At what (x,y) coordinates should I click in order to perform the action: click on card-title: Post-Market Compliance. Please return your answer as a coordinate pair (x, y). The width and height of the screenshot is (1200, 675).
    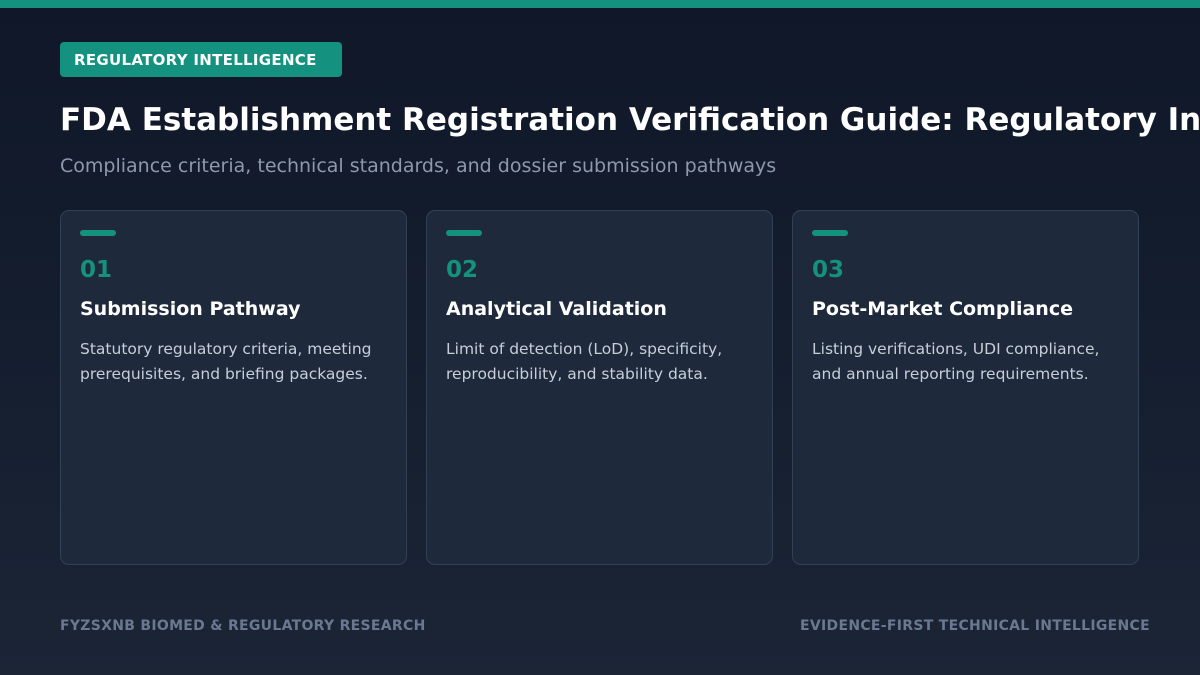
    Looking at the image, I should click on (942, 309).